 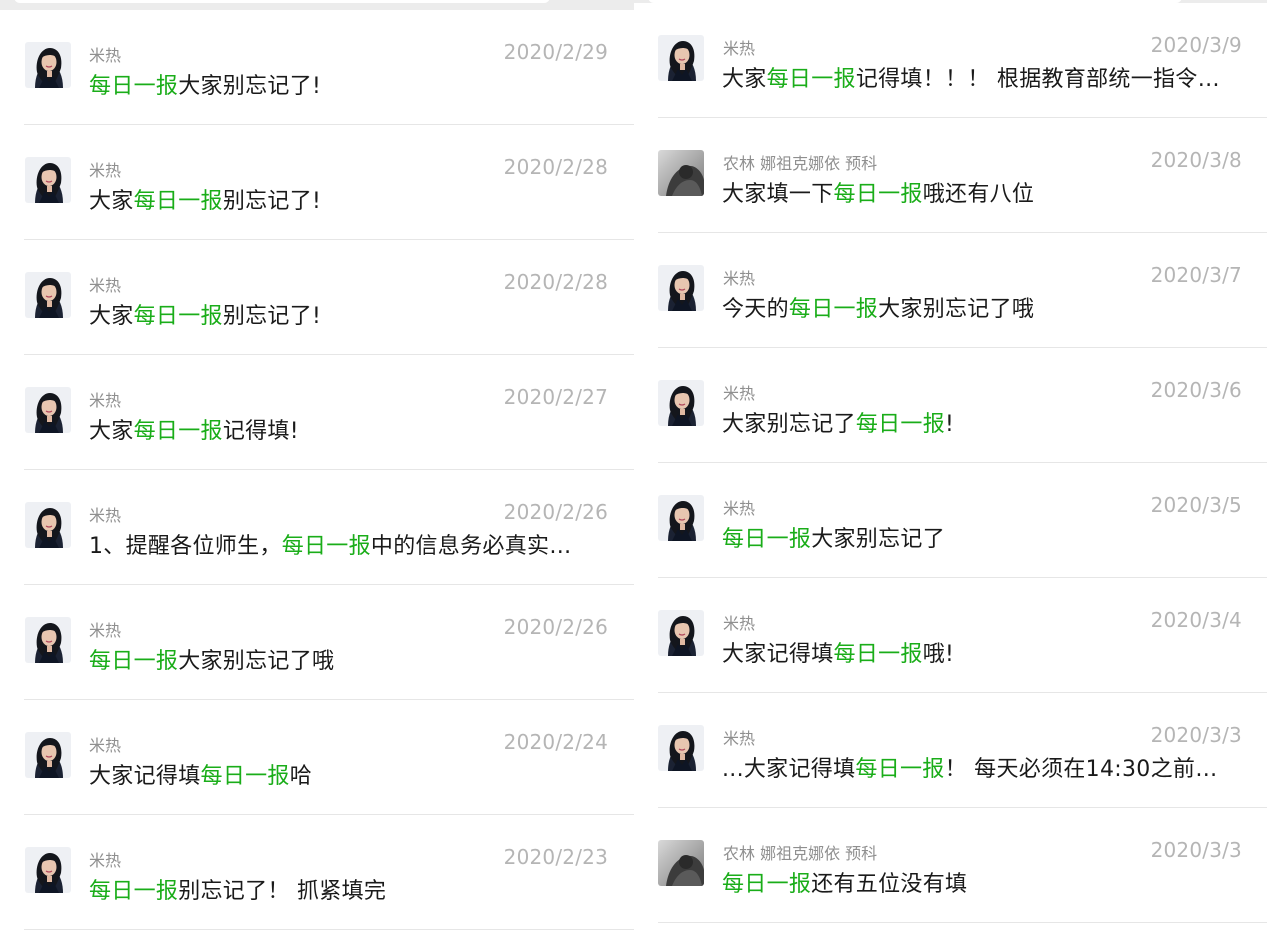 What do you see at coordinates (317, 642) in the screenshot?
I see `message-result-item: 米热 2020/2/26 每日一报大家别忘记了哦` at bounding box center [317, 642].